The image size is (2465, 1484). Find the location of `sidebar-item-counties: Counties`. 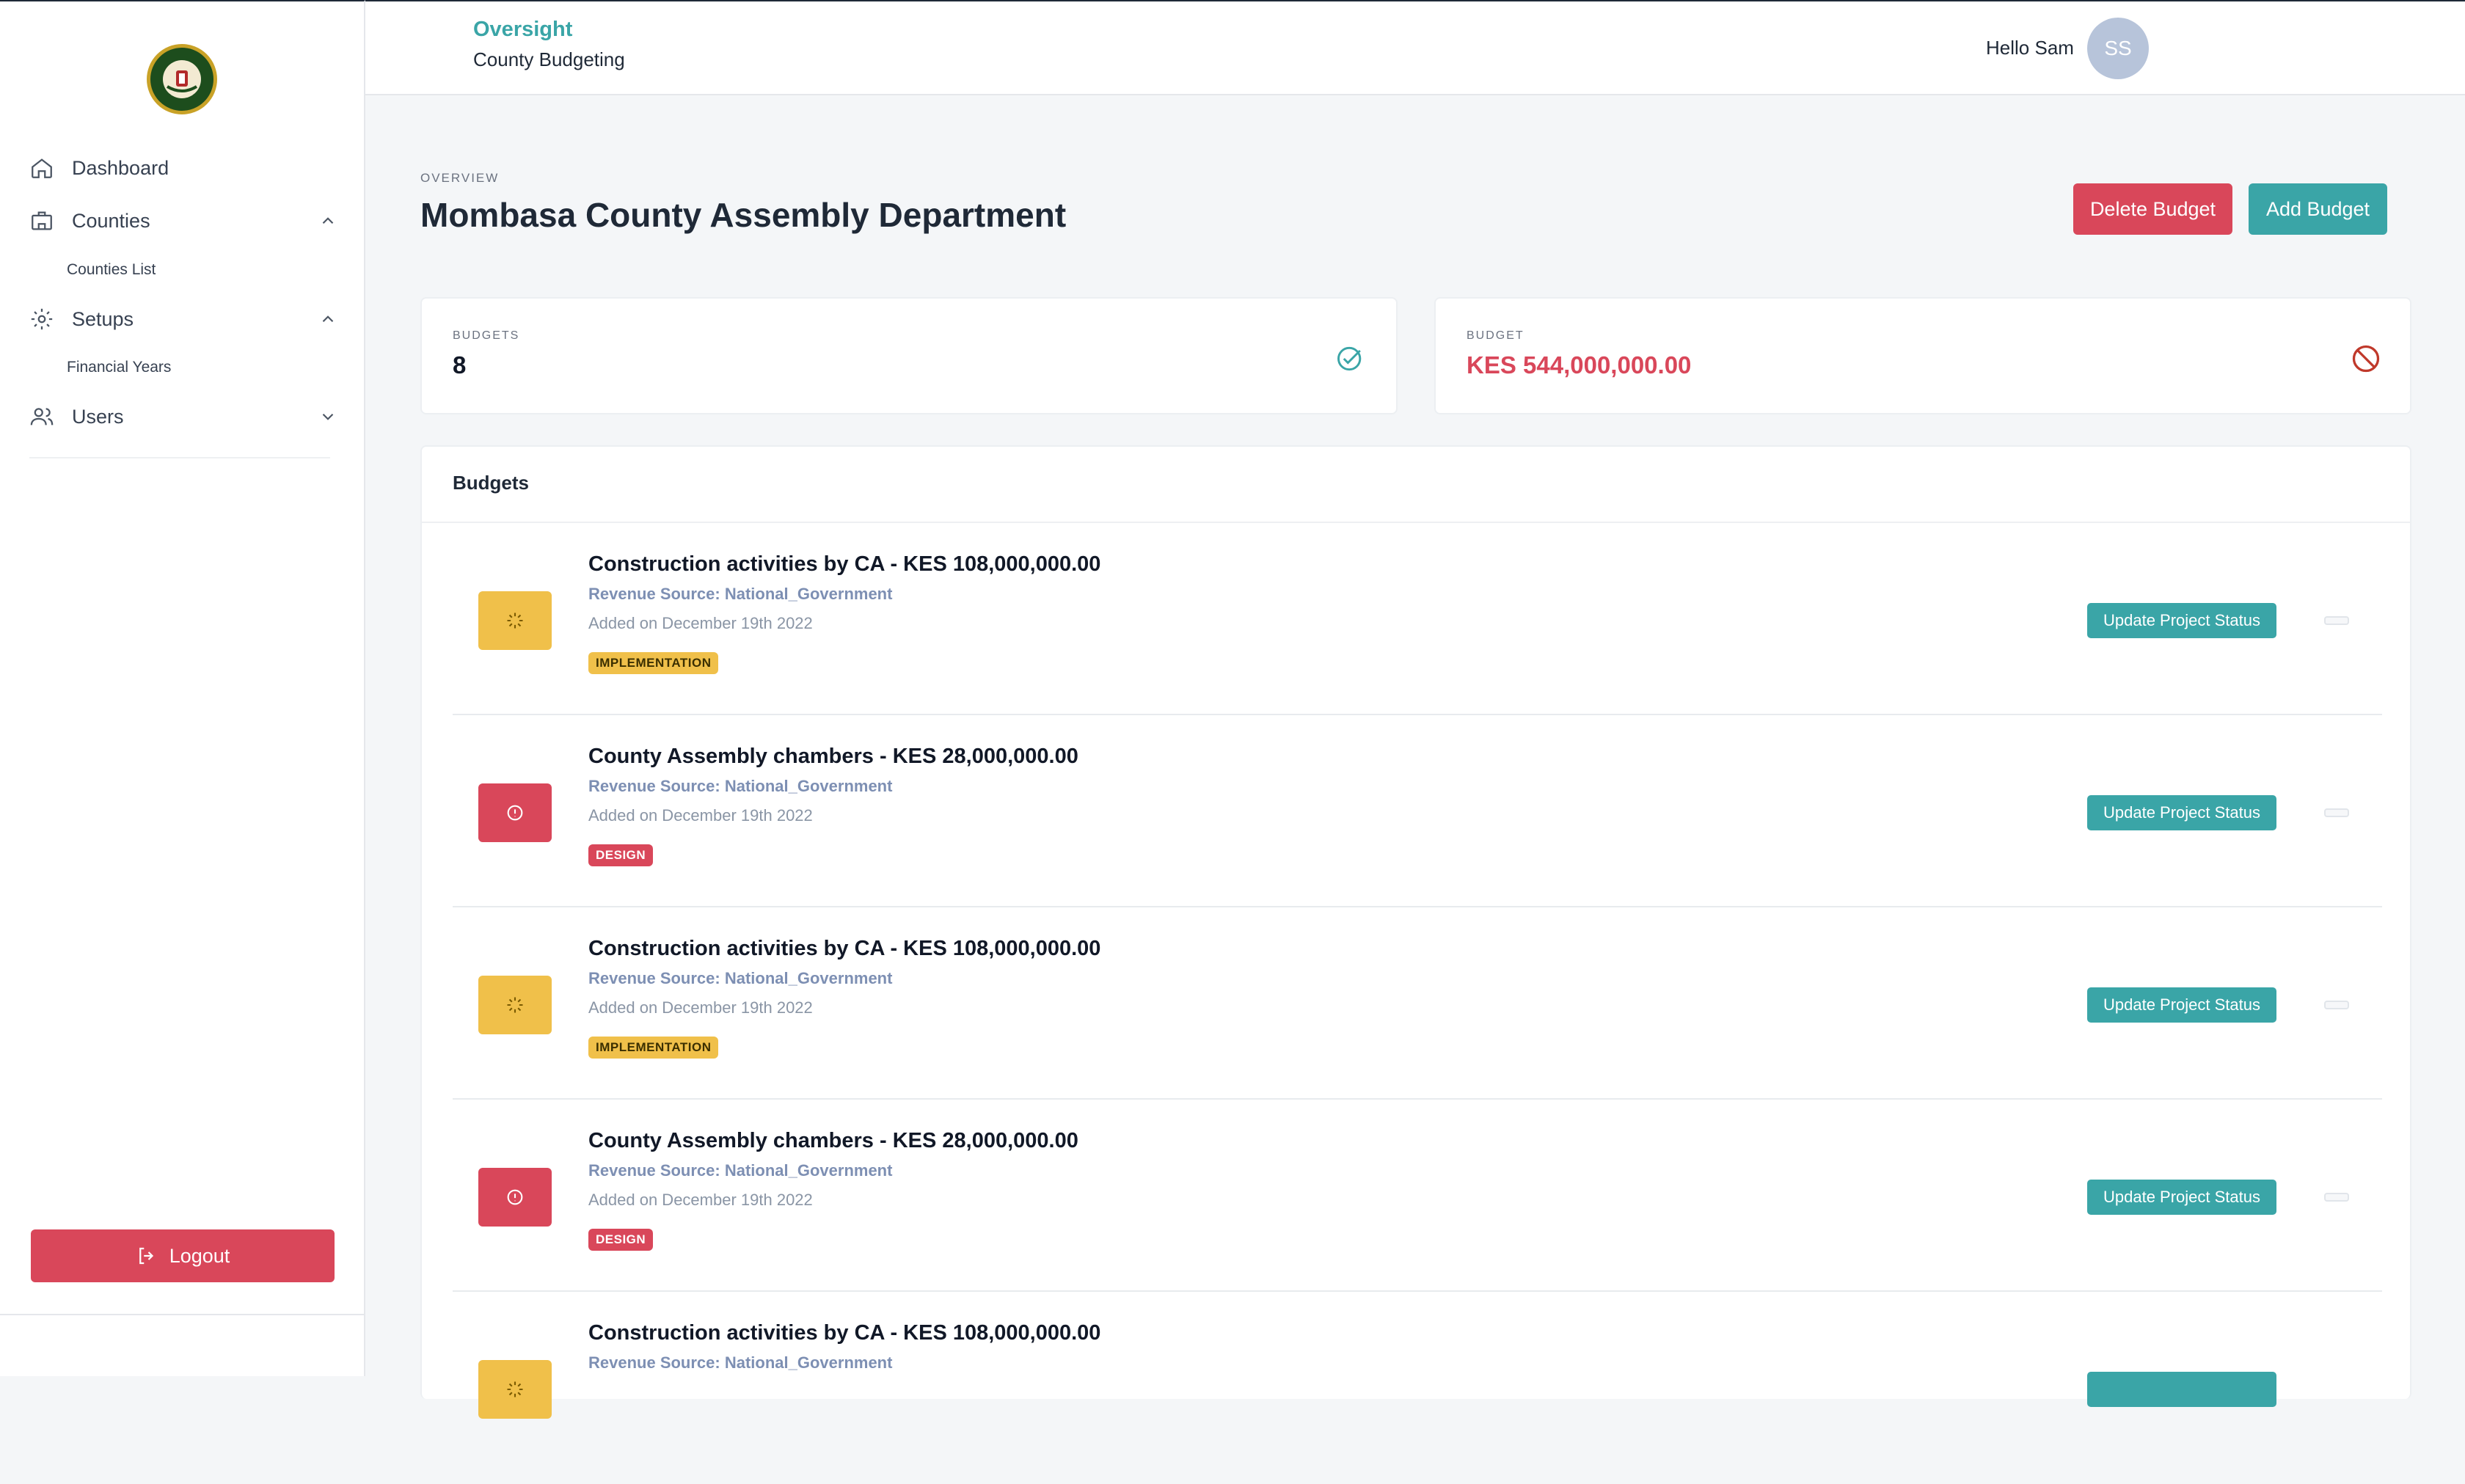

sidebar-item-counties: Counties is located at coordinates (183, 220).